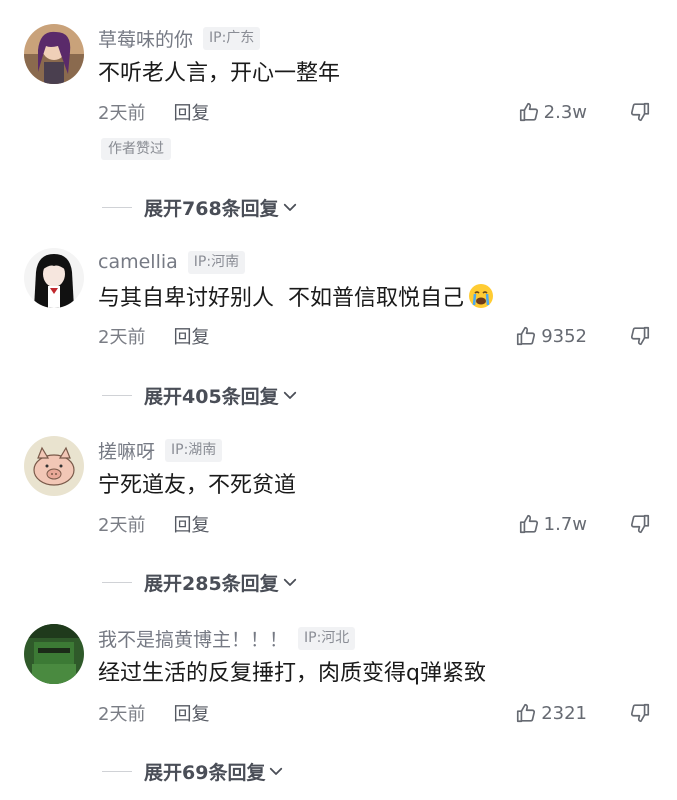 The height and width of the screenshot is (800, 677). What do you see at coordinates (374, 112) in the screenshot?
I see `comment-meta: 2天前 回复 2.3w` at bounding box center [374, 112].